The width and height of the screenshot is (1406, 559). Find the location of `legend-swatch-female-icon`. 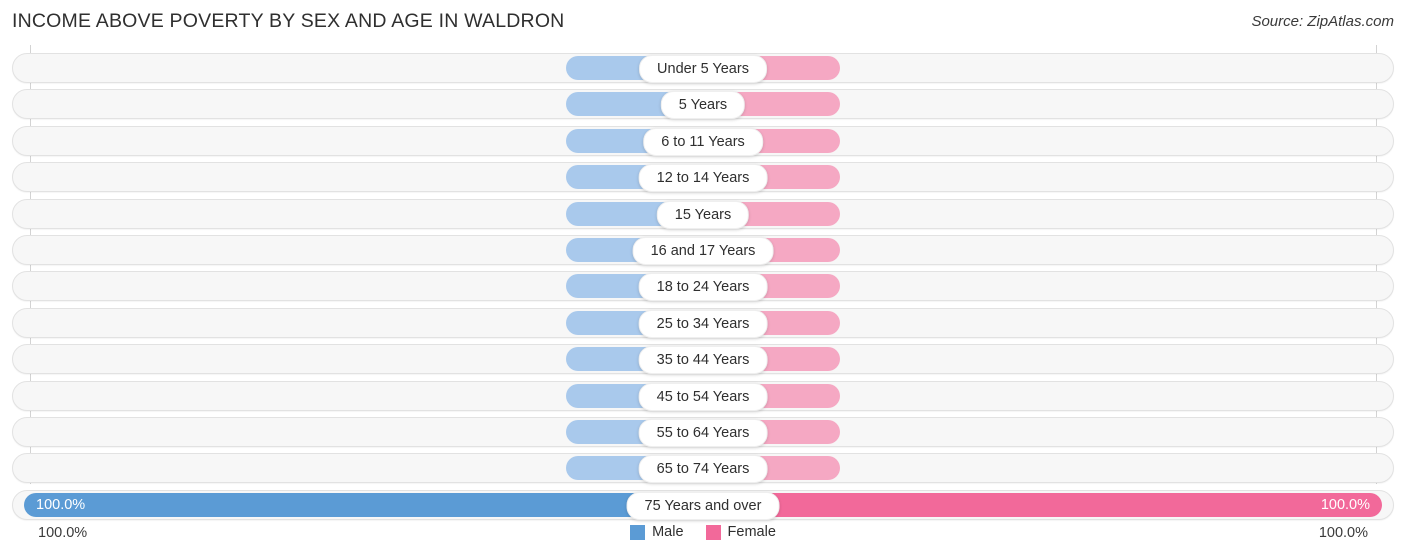

legend-swatch-female-icon is located at coordinates (713, 532).